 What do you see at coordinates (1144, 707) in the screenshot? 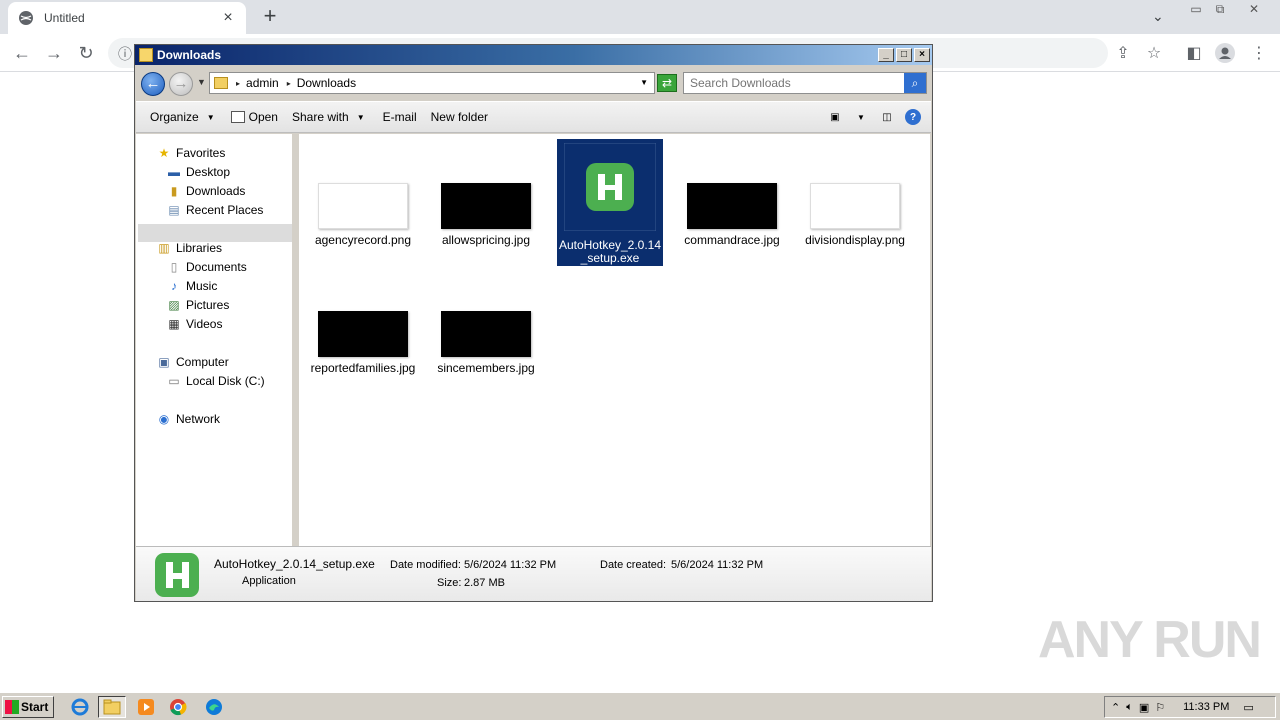
I see `network-icon: ▣` at bounding box center [1144, 707].